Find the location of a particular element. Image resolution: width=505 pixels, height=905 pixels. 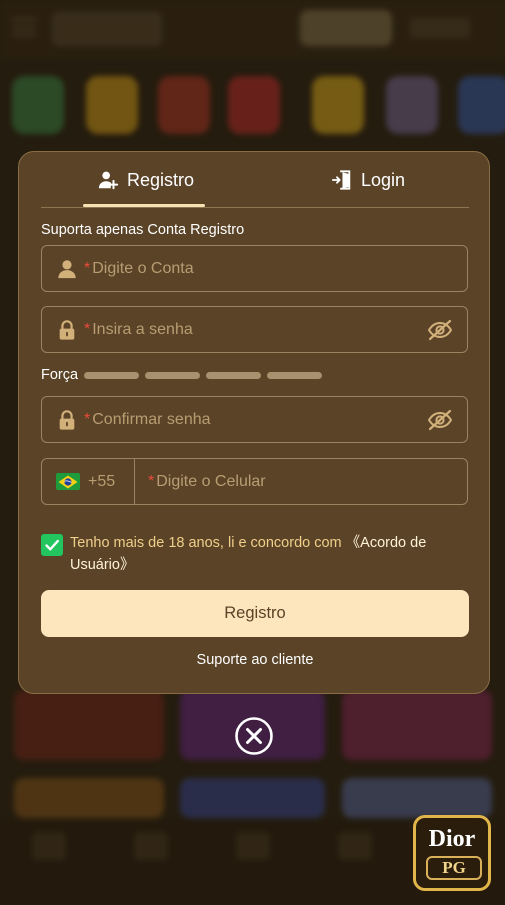

user-plus-icon is located at coordinates (108, 180).